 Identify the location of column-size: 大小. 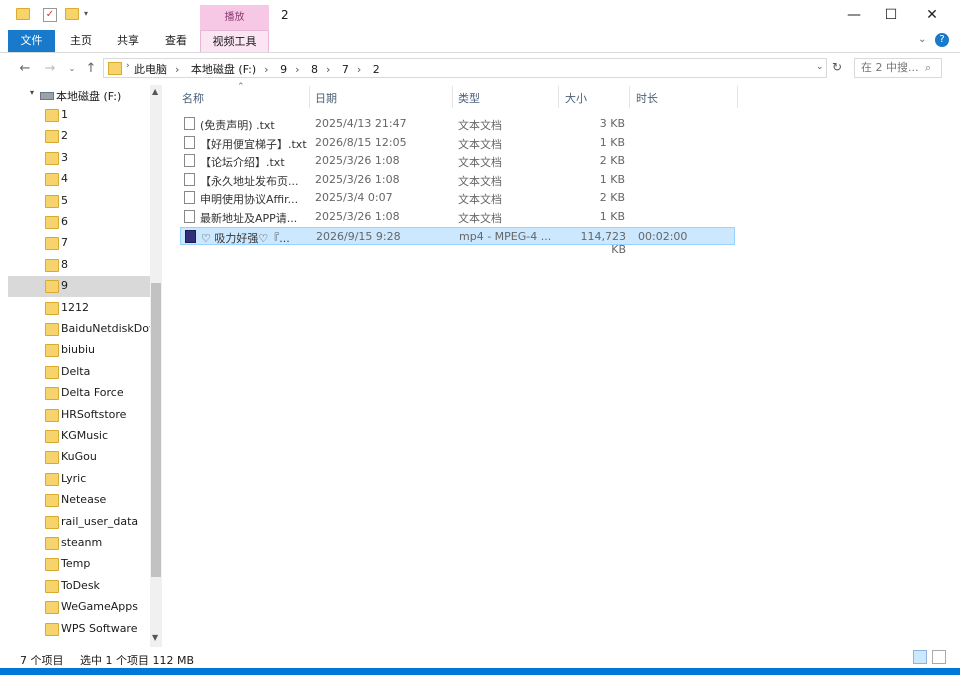
(576, 98).